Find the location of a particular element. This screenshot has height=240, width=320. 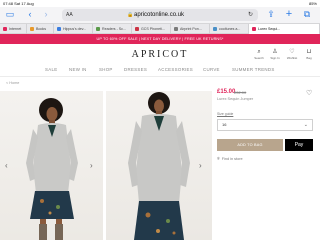

back-icon: ‹ is located at coordinates (30, 14).